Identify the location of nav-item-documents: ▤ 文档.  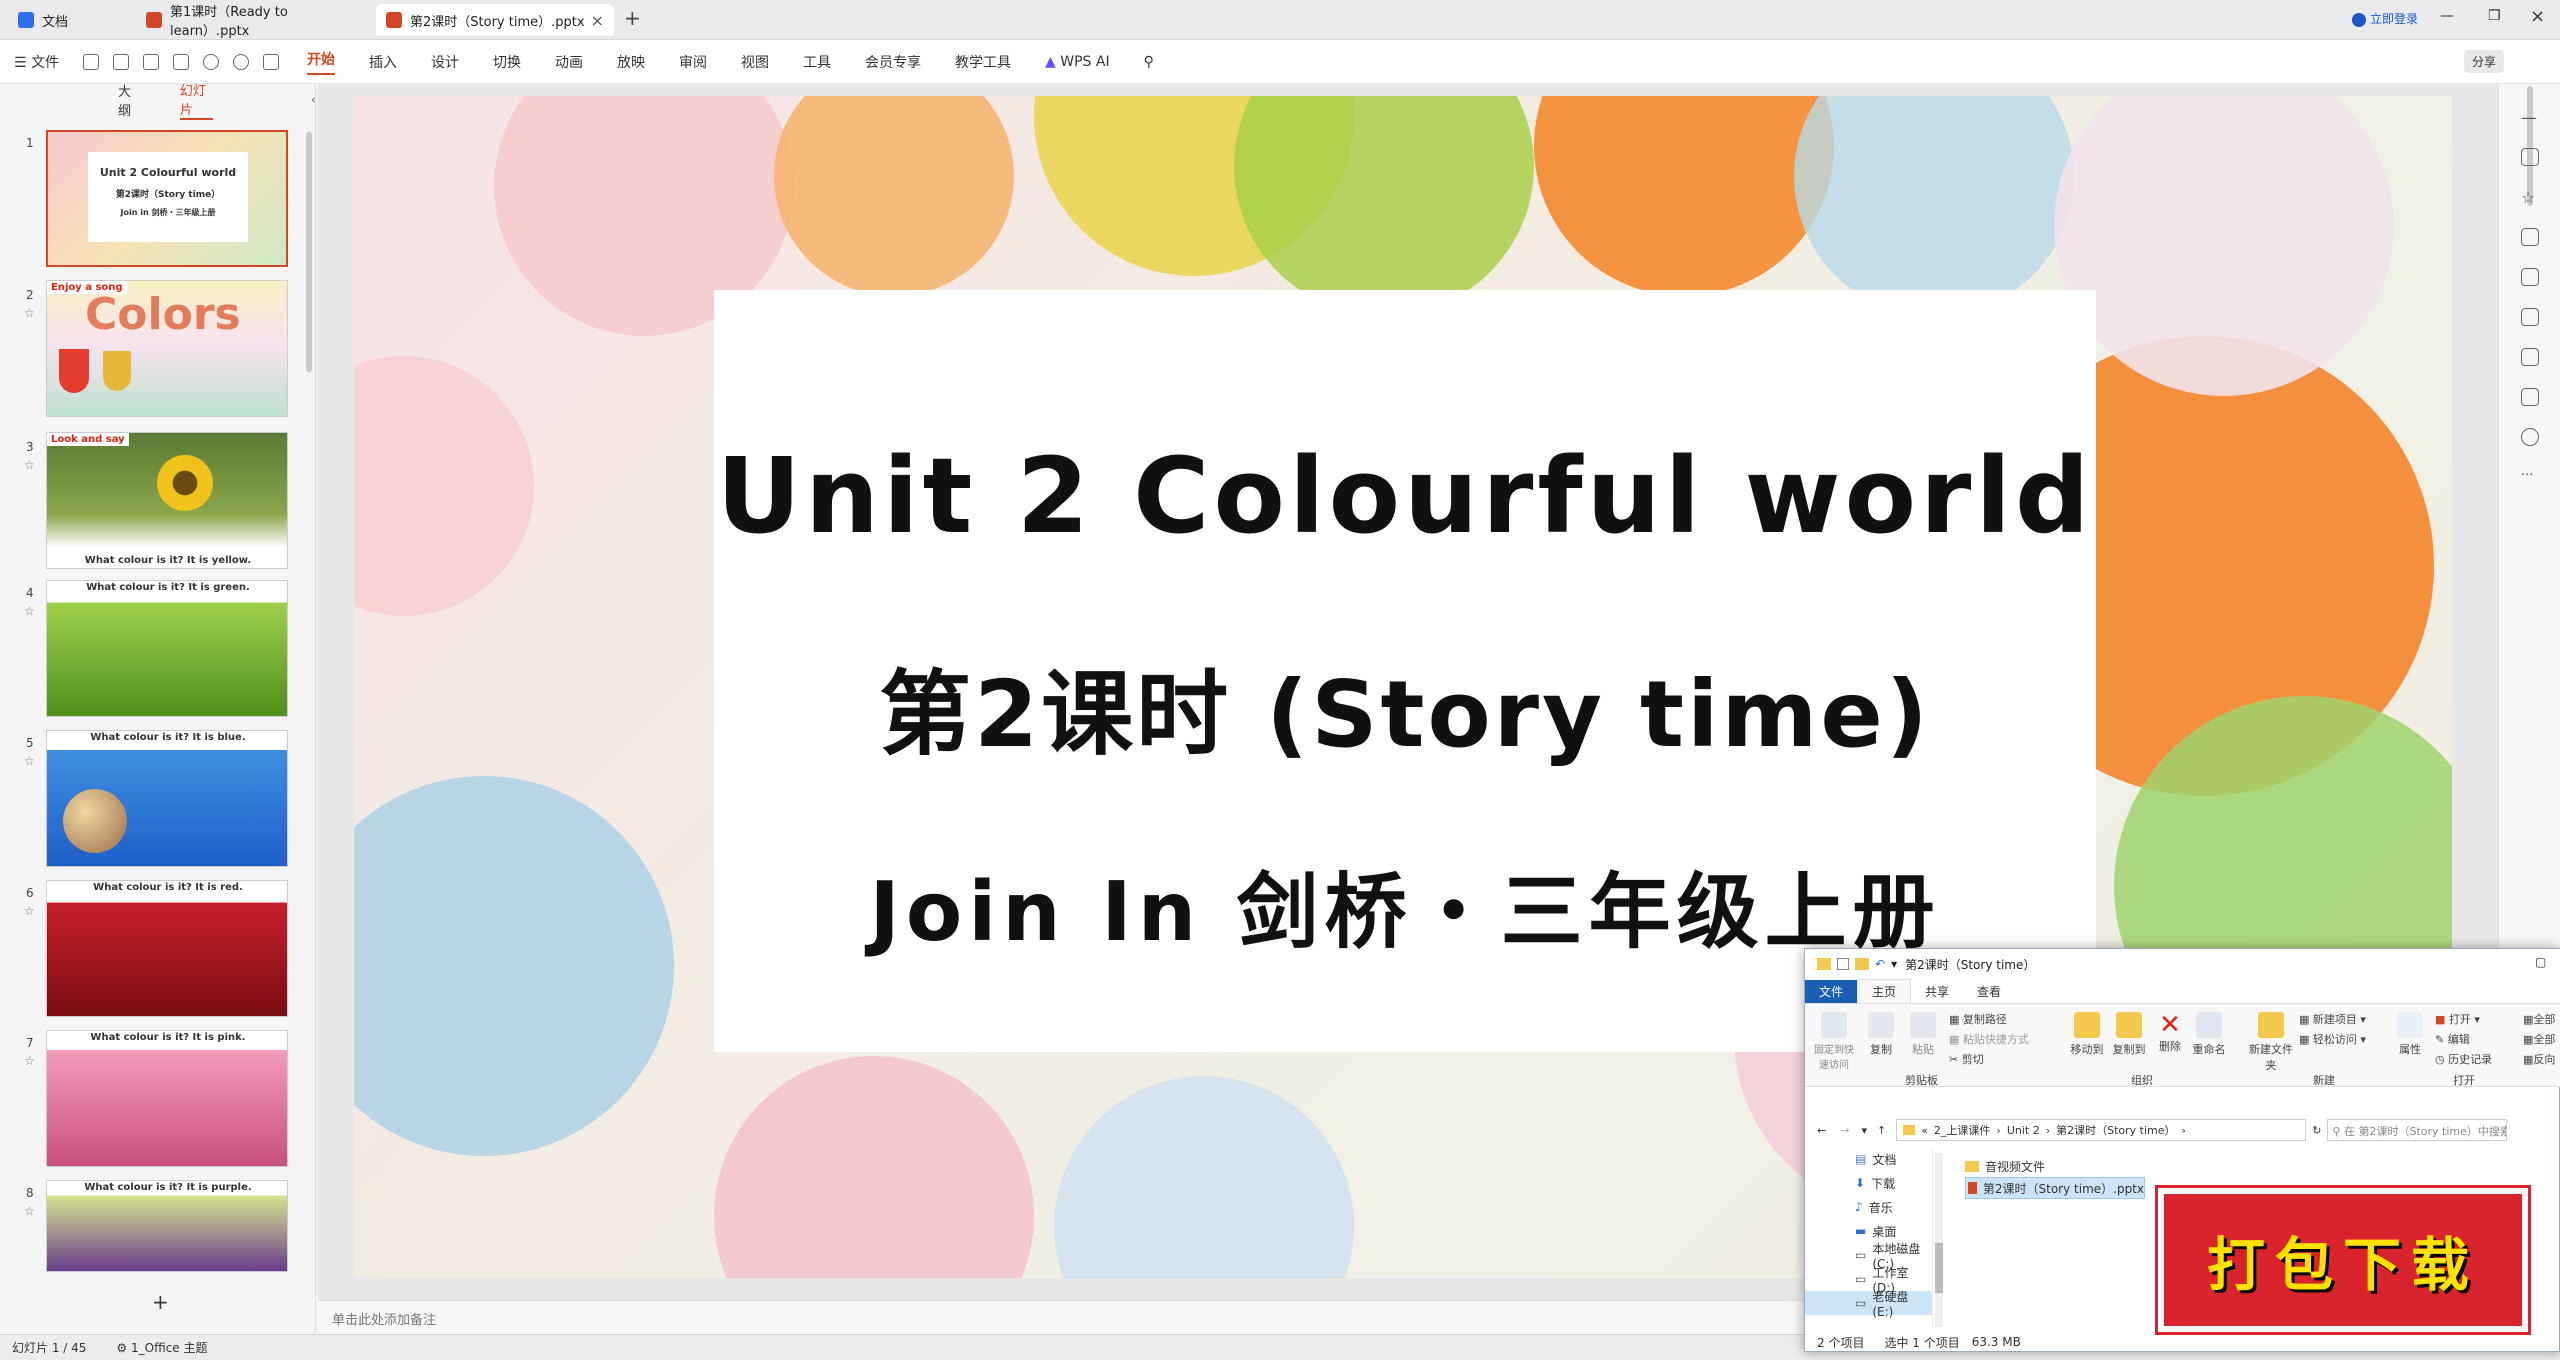
(1868, 1159).